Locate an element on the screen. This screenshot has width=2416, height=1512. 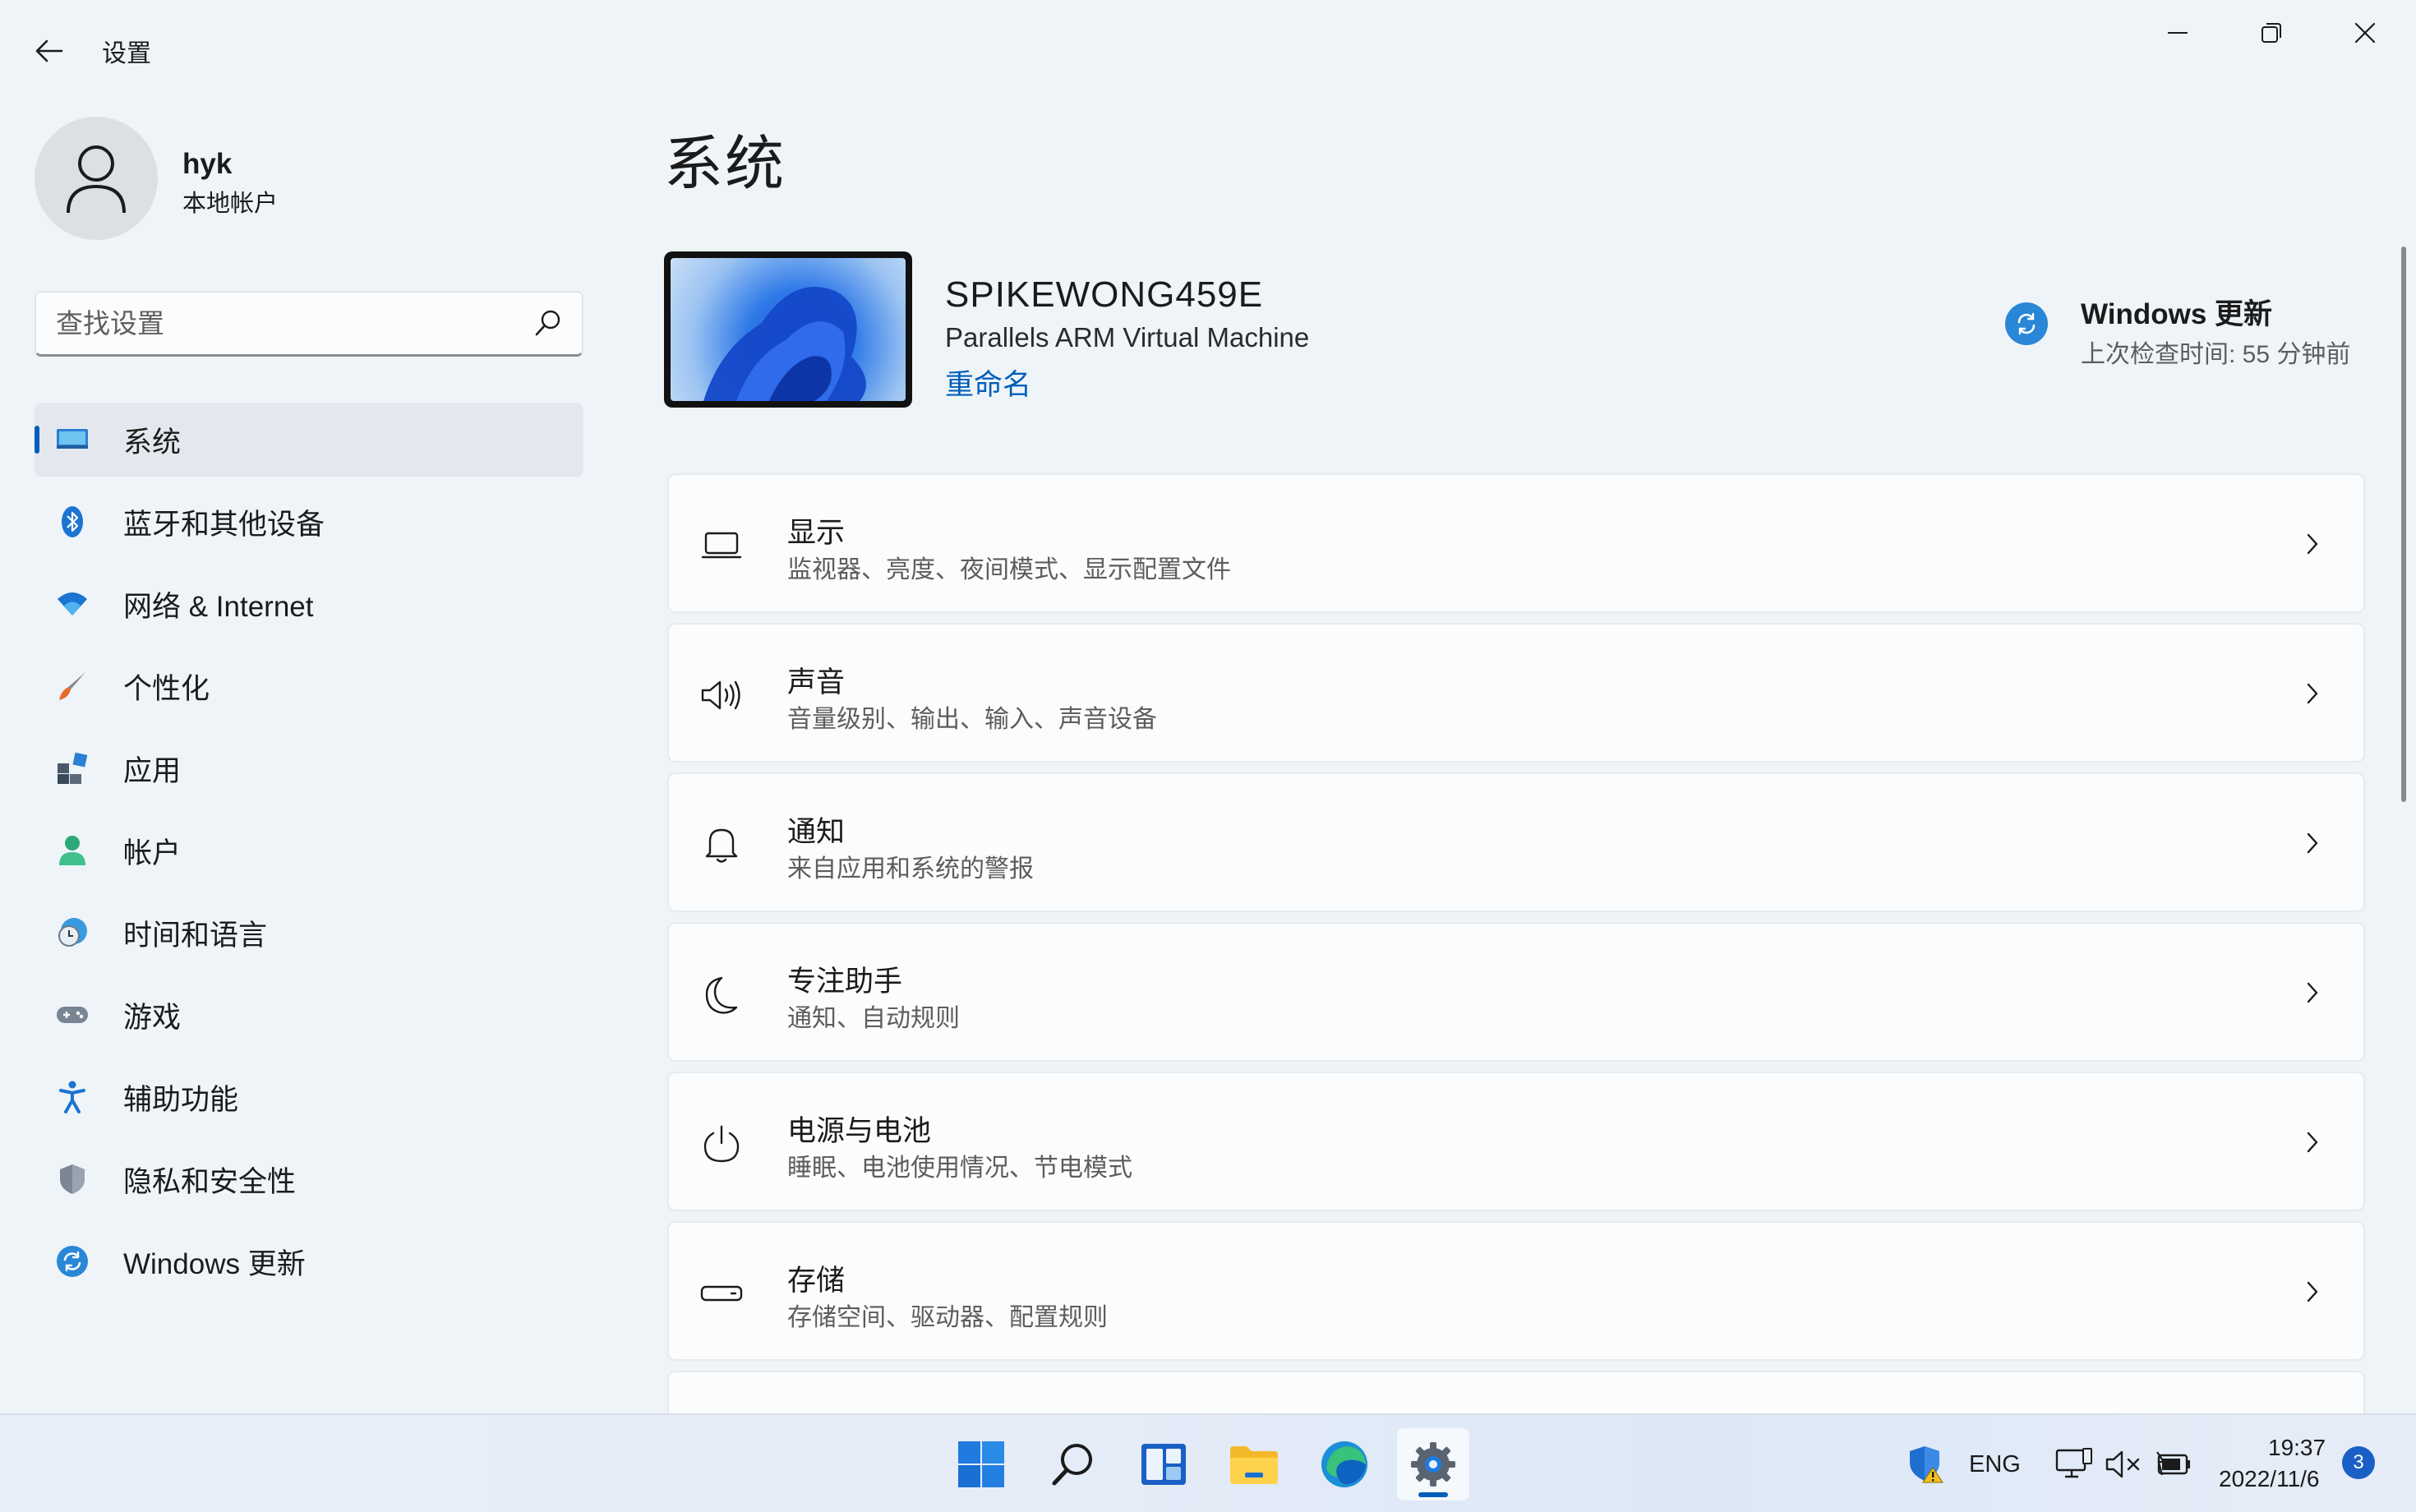
widgets-button is located at coordinates (1164, 1464).